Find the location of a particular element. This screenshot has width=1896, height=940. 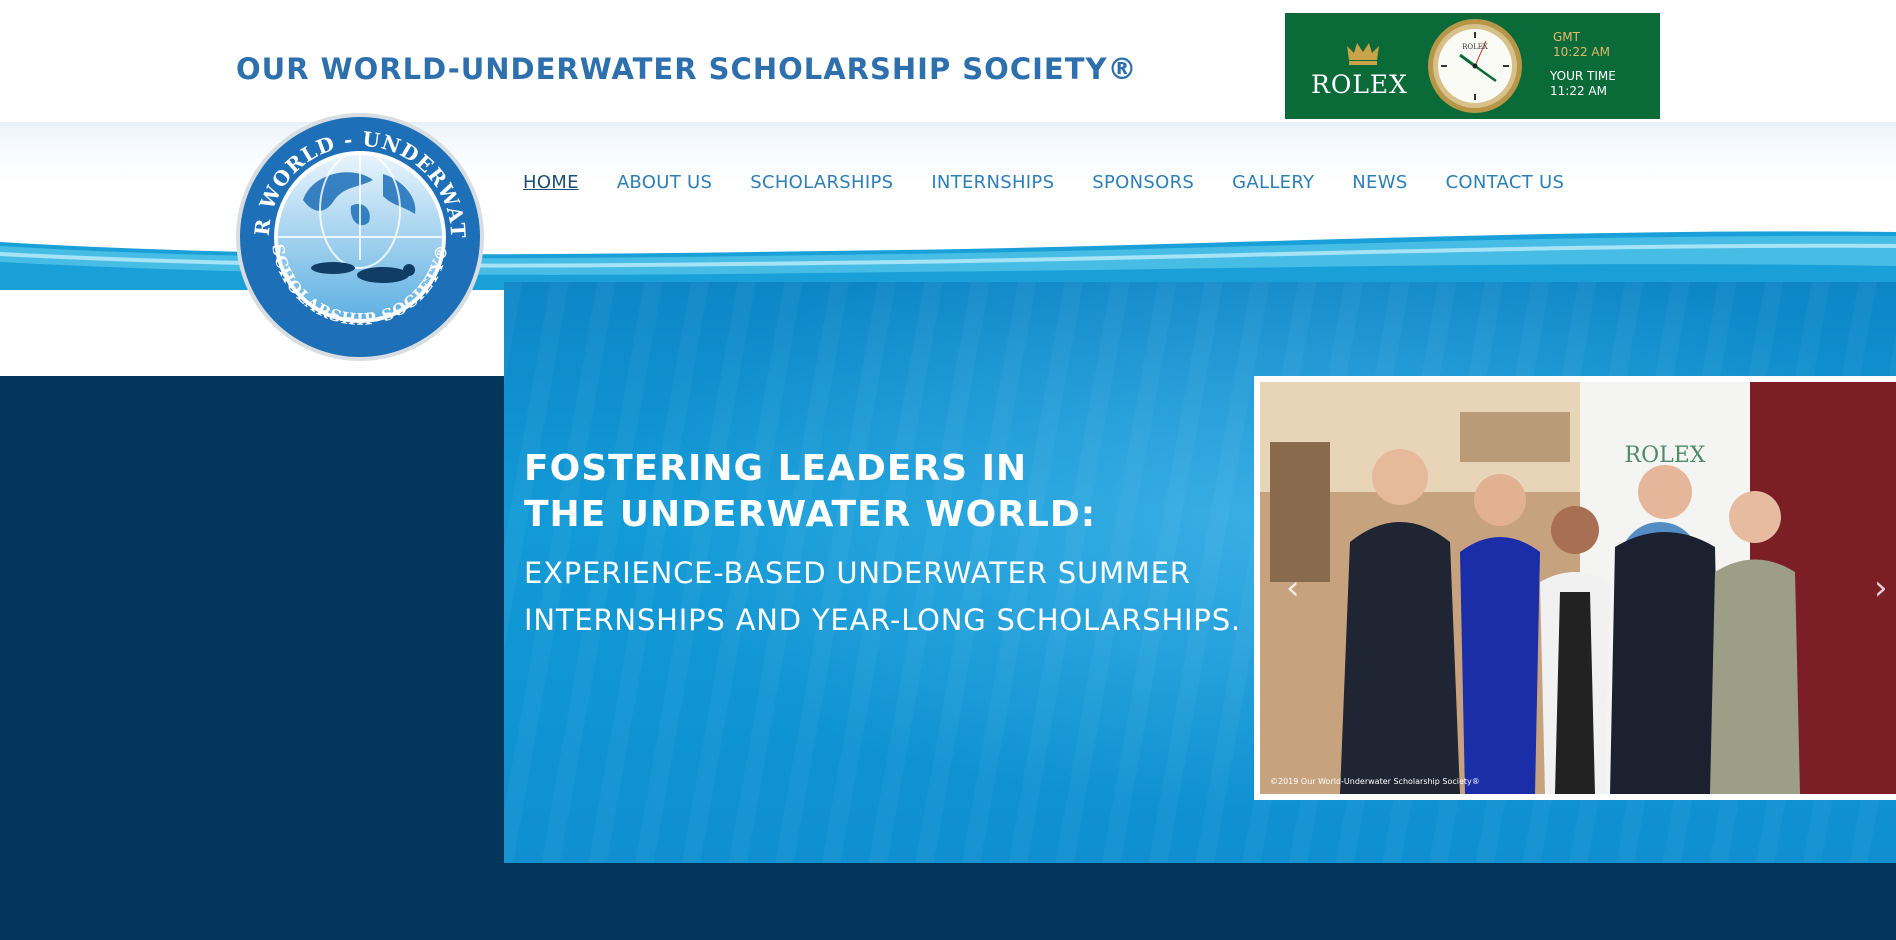

nav-item-internships: INTERNSHIPS is located at coordinates (992, 182).